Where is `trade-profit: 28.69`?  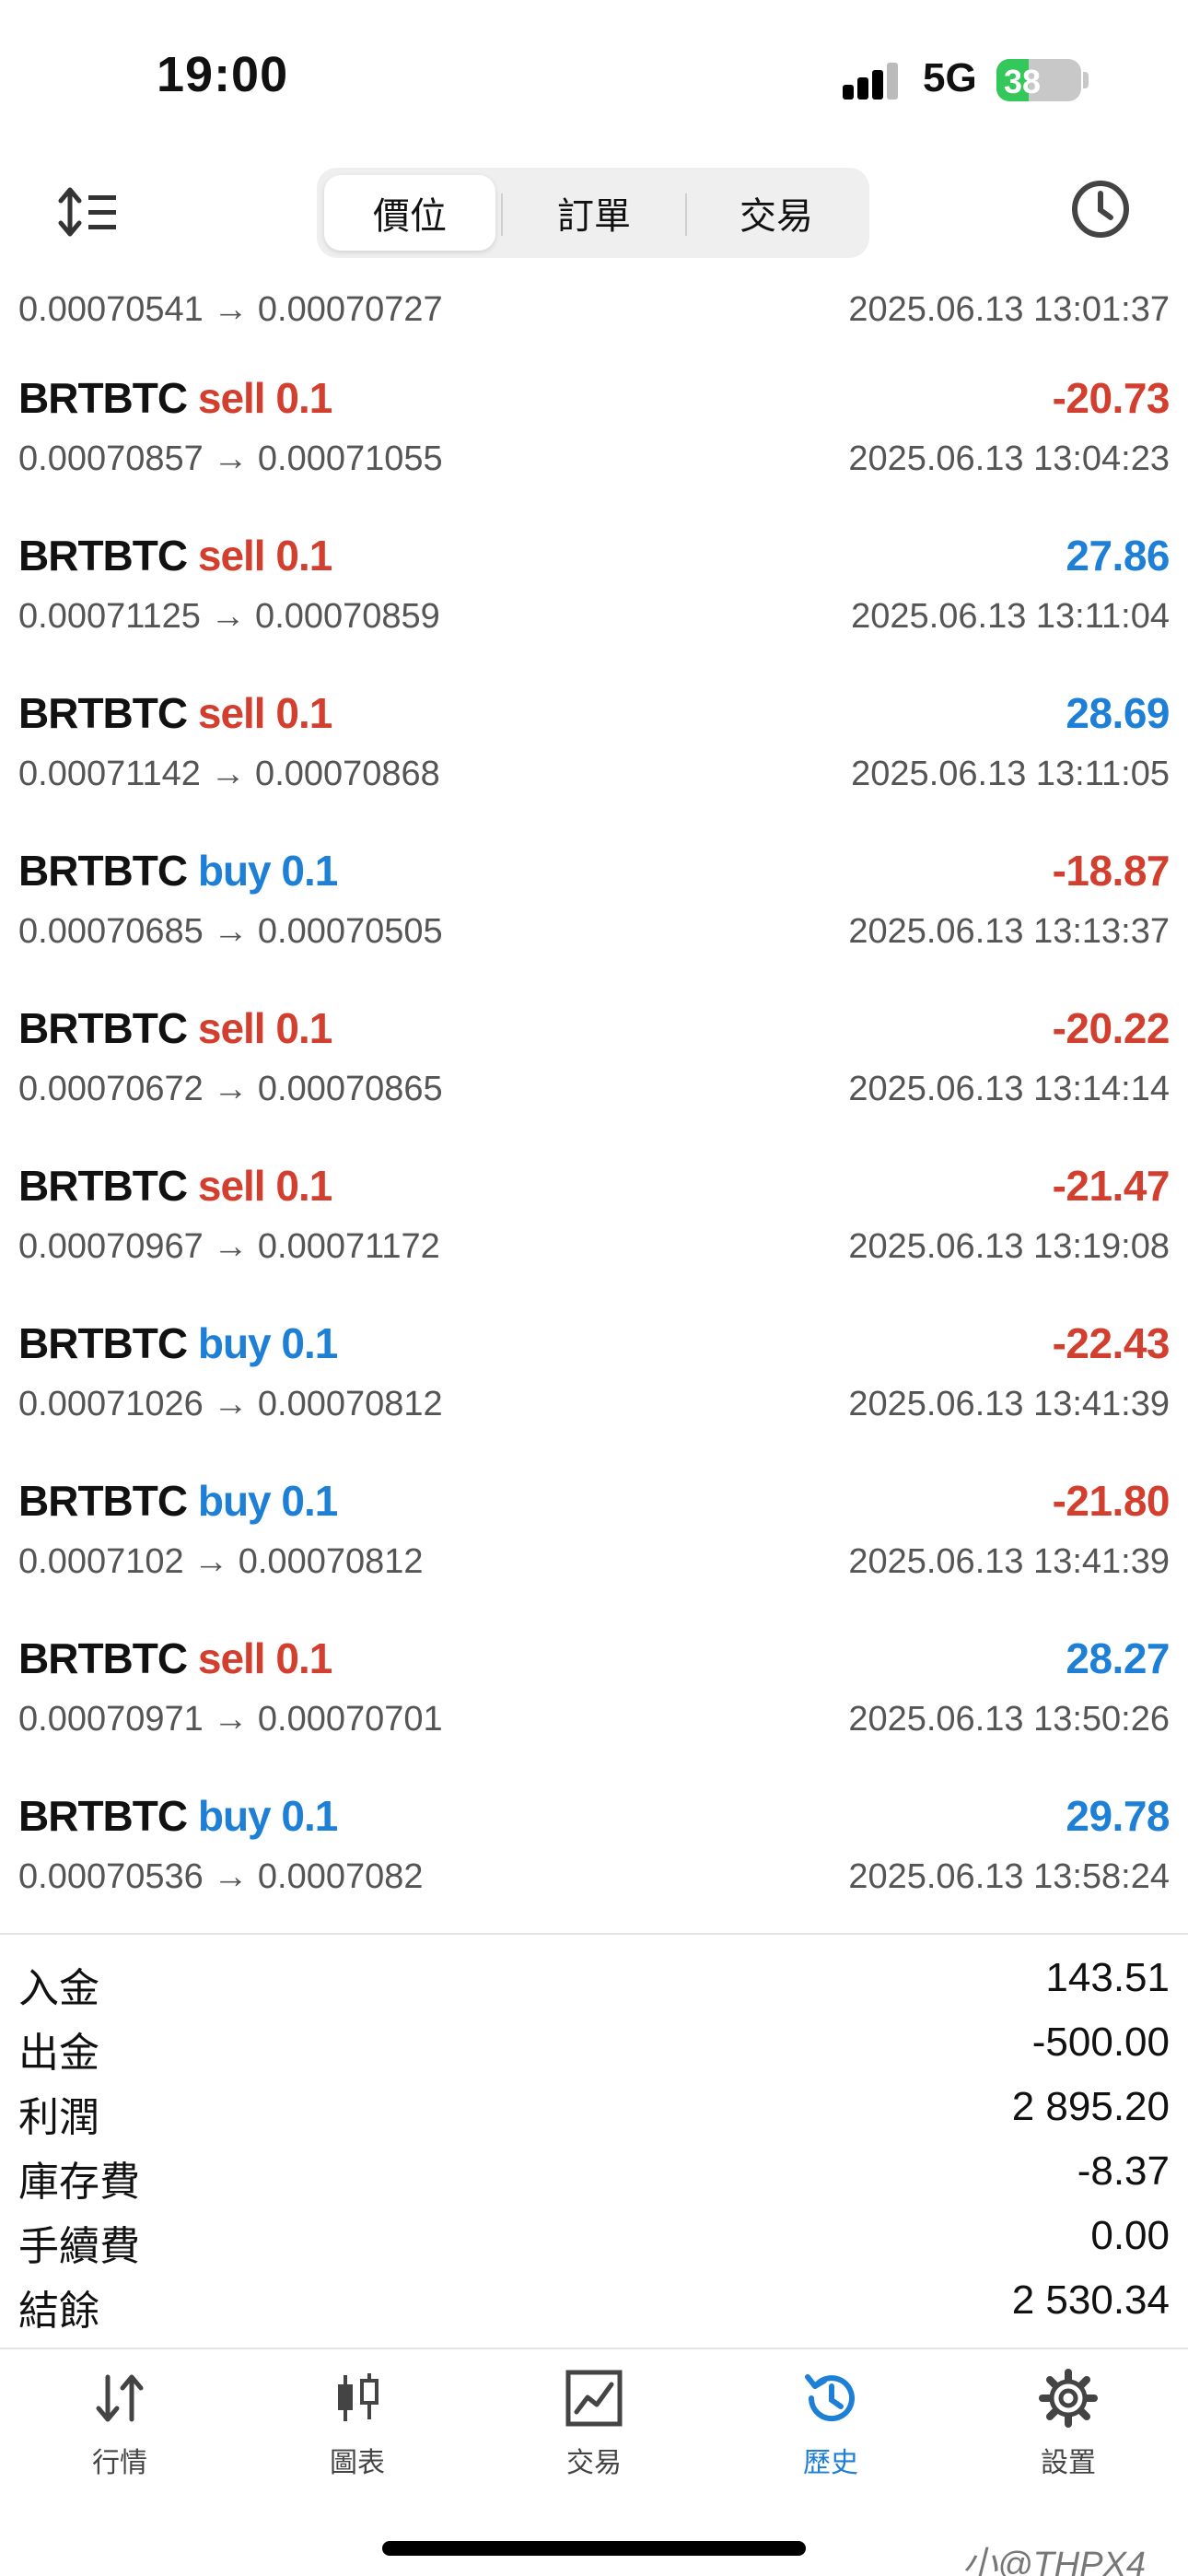
trade-profit: 28.69 is located at coordinates (1118, 713).